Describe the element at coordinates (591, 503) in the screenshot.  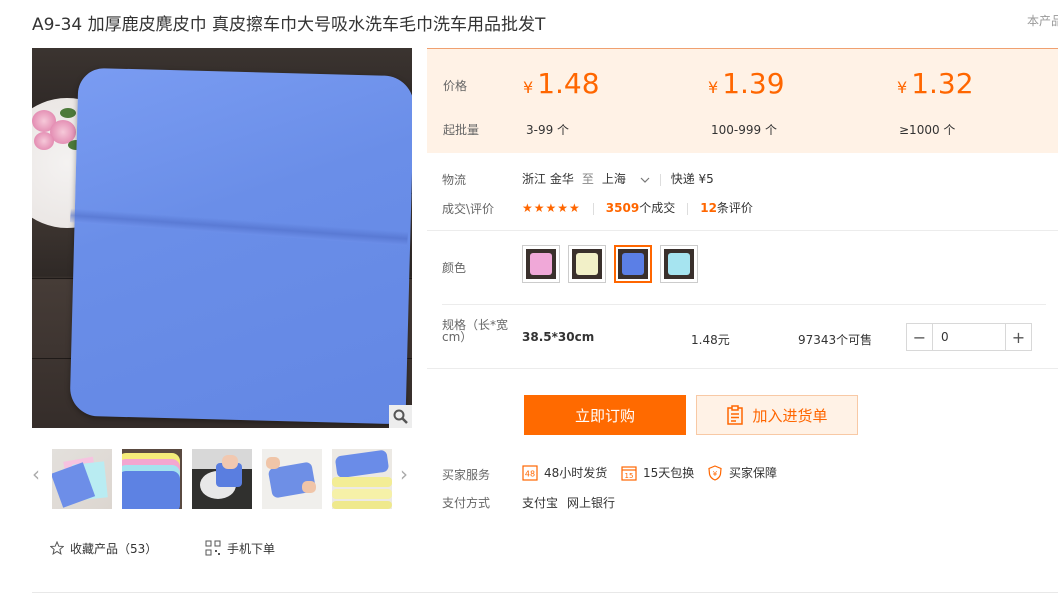
I see `payment-online-bank: 网上银行` at that location.